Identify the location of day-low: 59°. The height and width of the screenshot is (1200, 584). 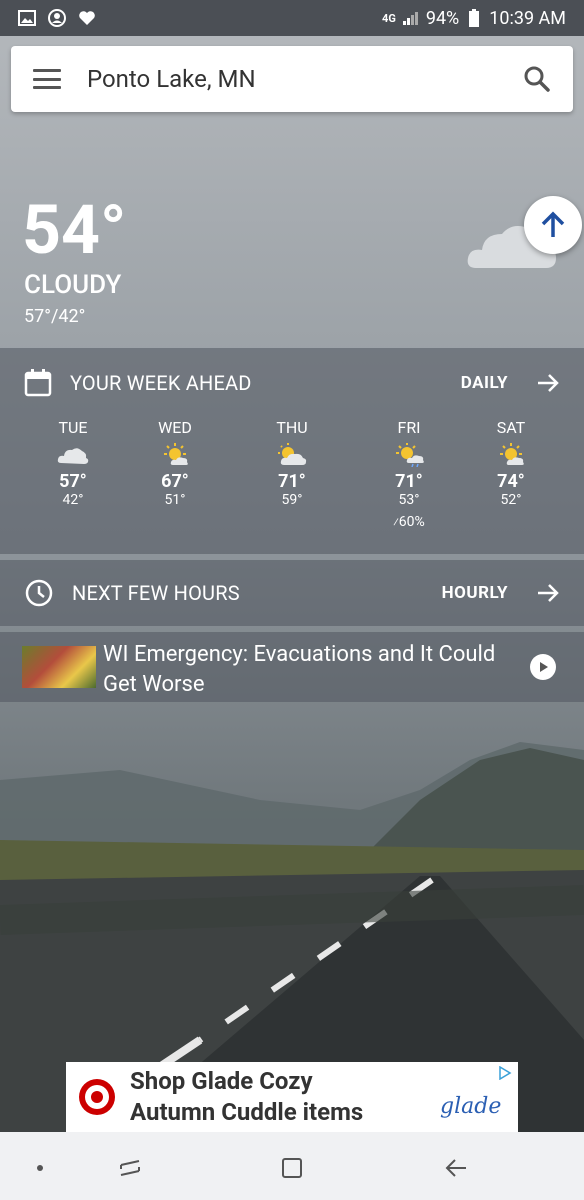
(292, 500).